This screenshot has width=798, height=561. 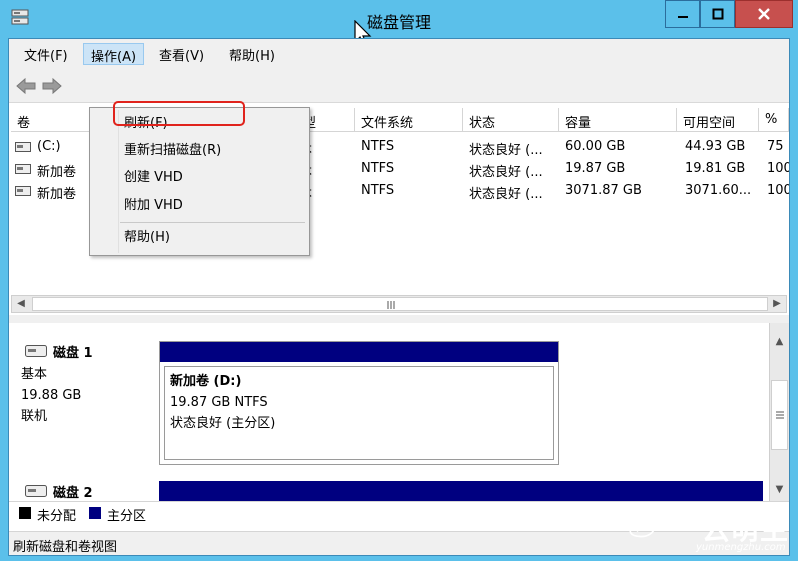 I want to click on cell-free-space: 44.93 GB, so click(x=715, y=146).